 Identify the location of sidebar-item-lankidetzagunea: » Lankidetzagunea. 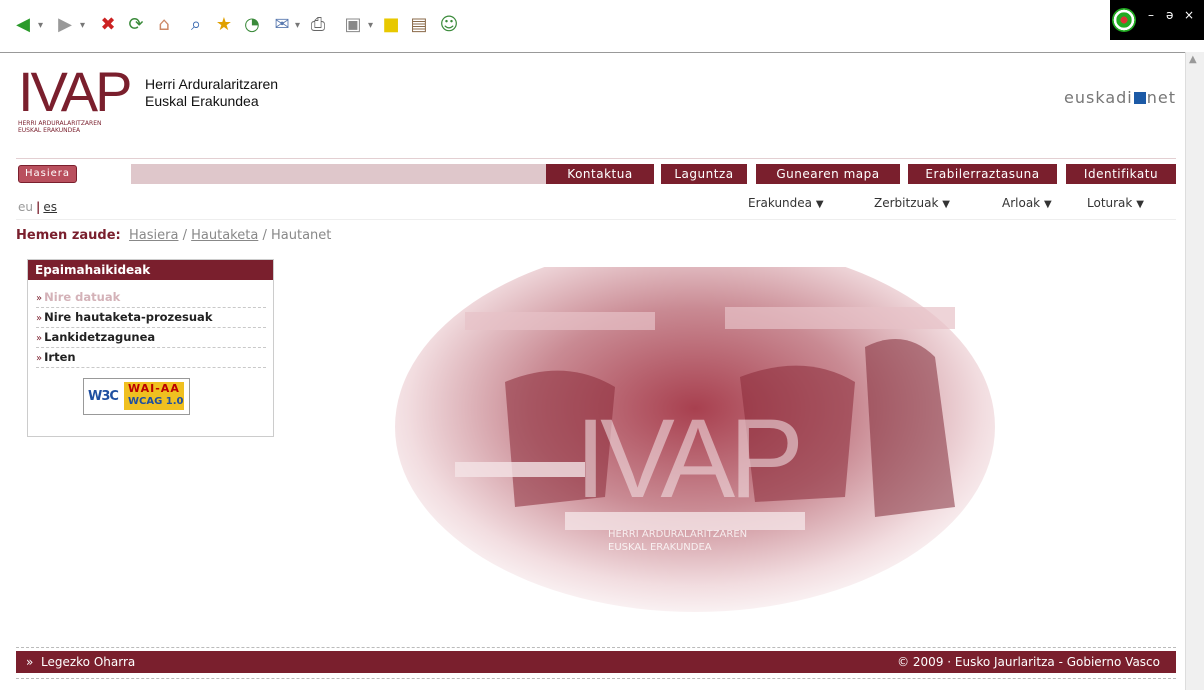
(151, 338).